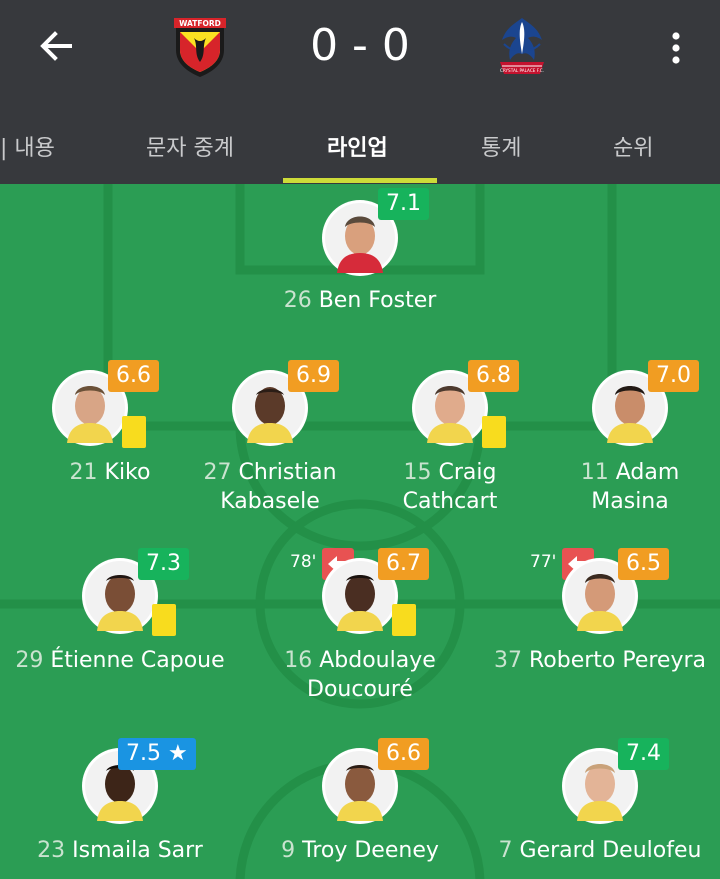 Image resolution: width=720 pixels, height=879 pixels. I want to click on player-name-line-2: Kabasele, so click(270, 501).